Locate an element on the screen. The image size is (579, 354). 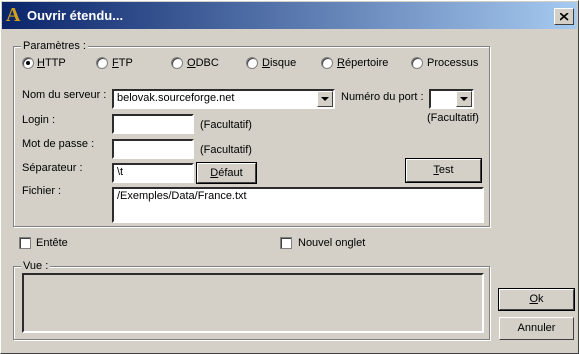
cancel-button: Annuler is located at coordinates (536, 328).